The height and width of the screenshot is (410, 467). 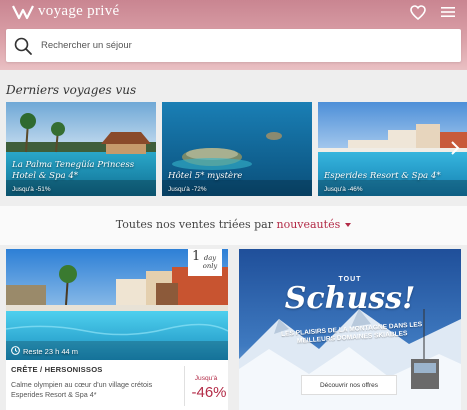 I want to click on deal-discount: -46%, so click(x=209, y=392).